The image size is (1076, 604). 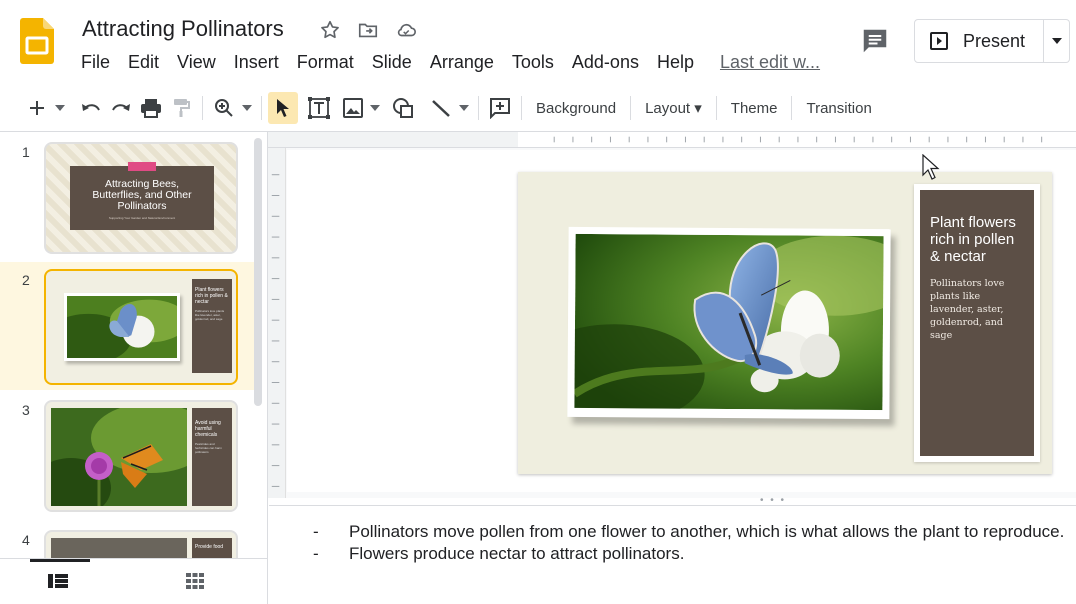 I want to click on menu-file: File, so click(x=95, y=62).